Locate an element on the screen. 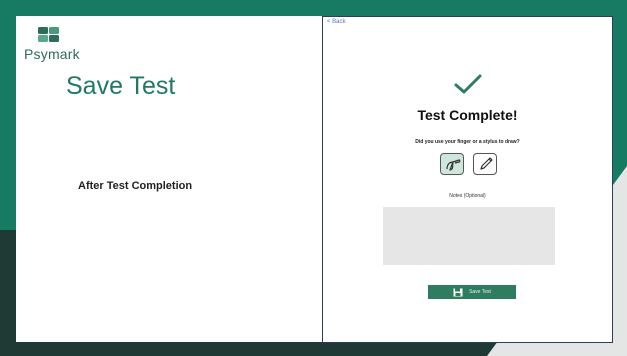  checkmark-icon is located at coordinates (468, 84).